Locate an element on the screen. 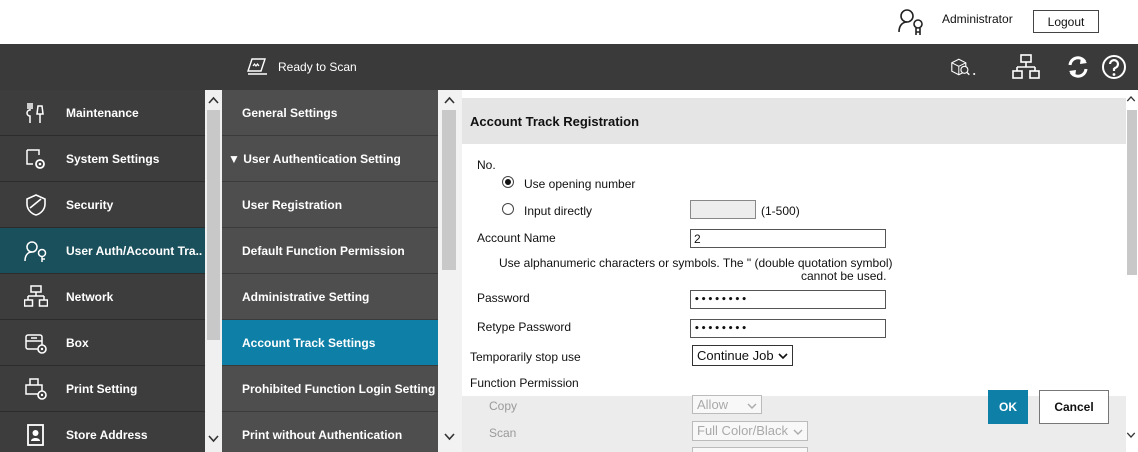 This screenshot has width=1138, height=452. retype-password-label: Retype Password is located at coordinates (524, 327).